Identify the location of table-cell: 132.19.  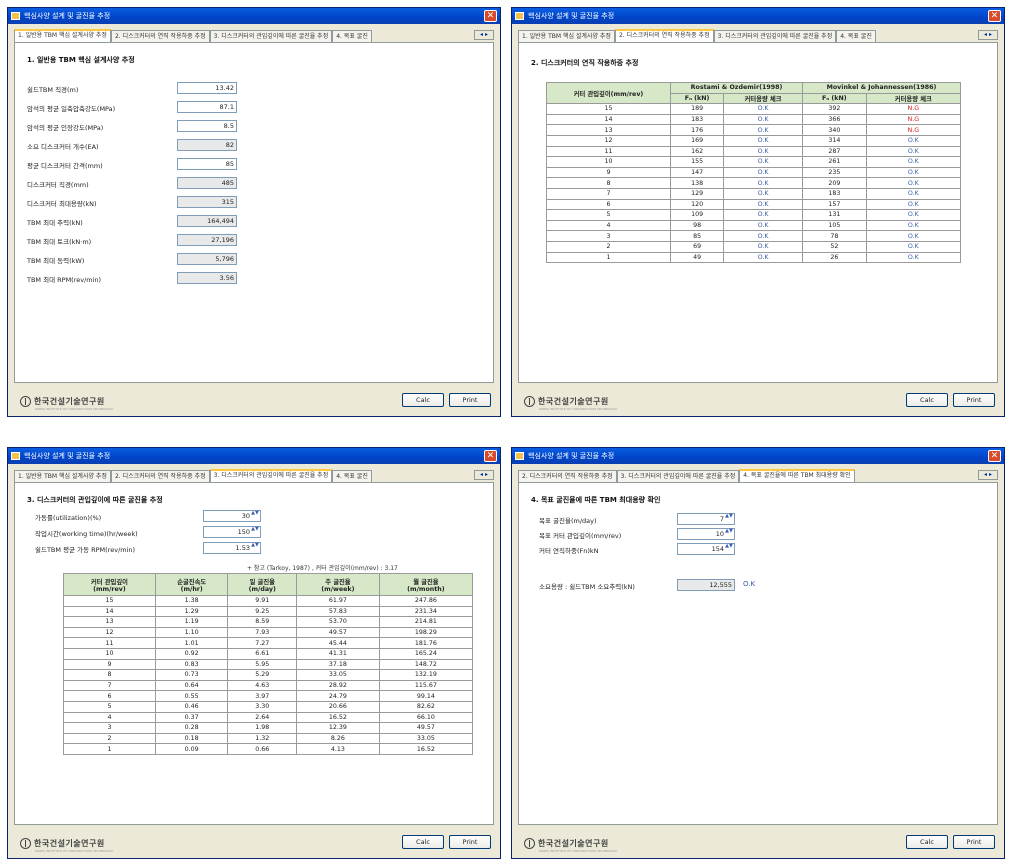
(426, 675).